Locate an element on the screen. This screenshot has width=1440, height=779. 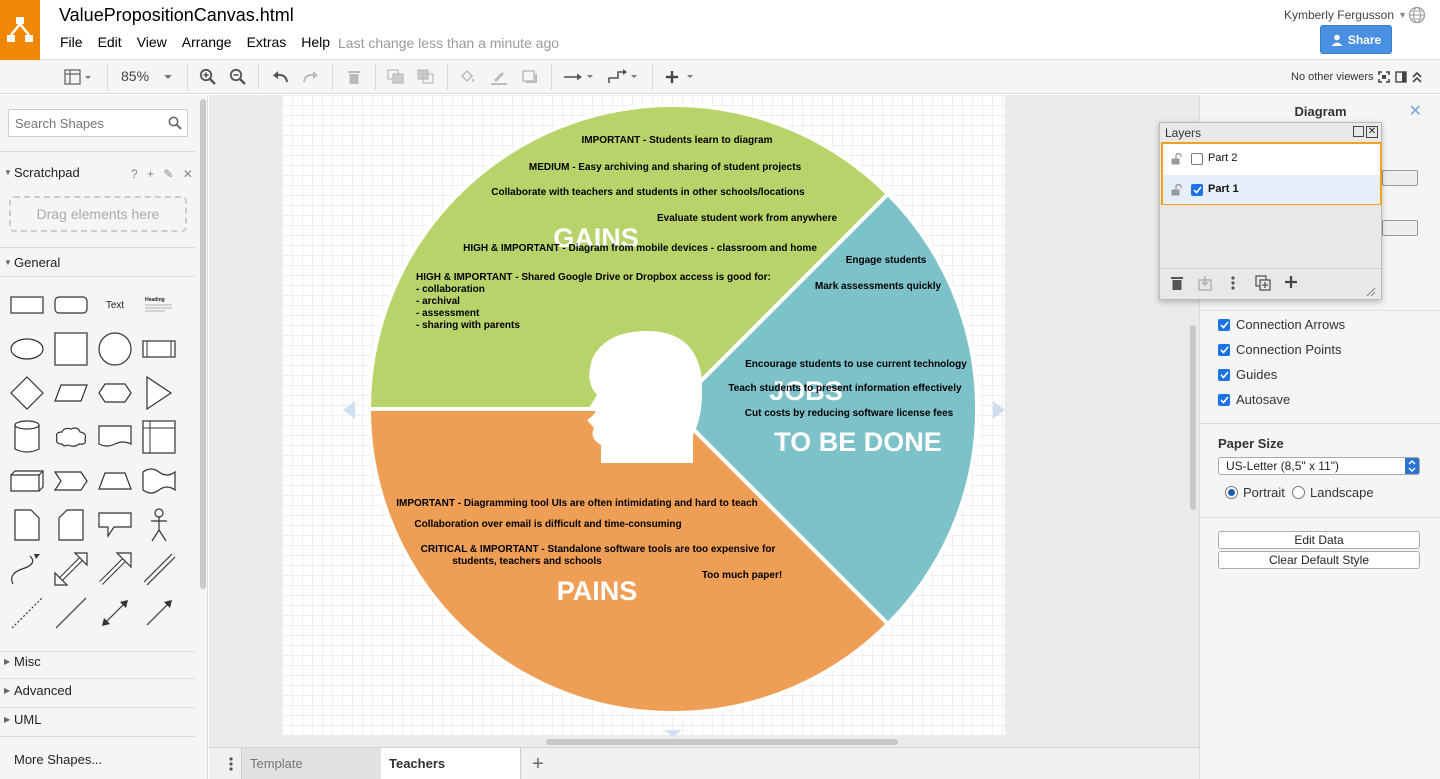
sidebar-scroll-thumb is located at coordinates (203, 344).